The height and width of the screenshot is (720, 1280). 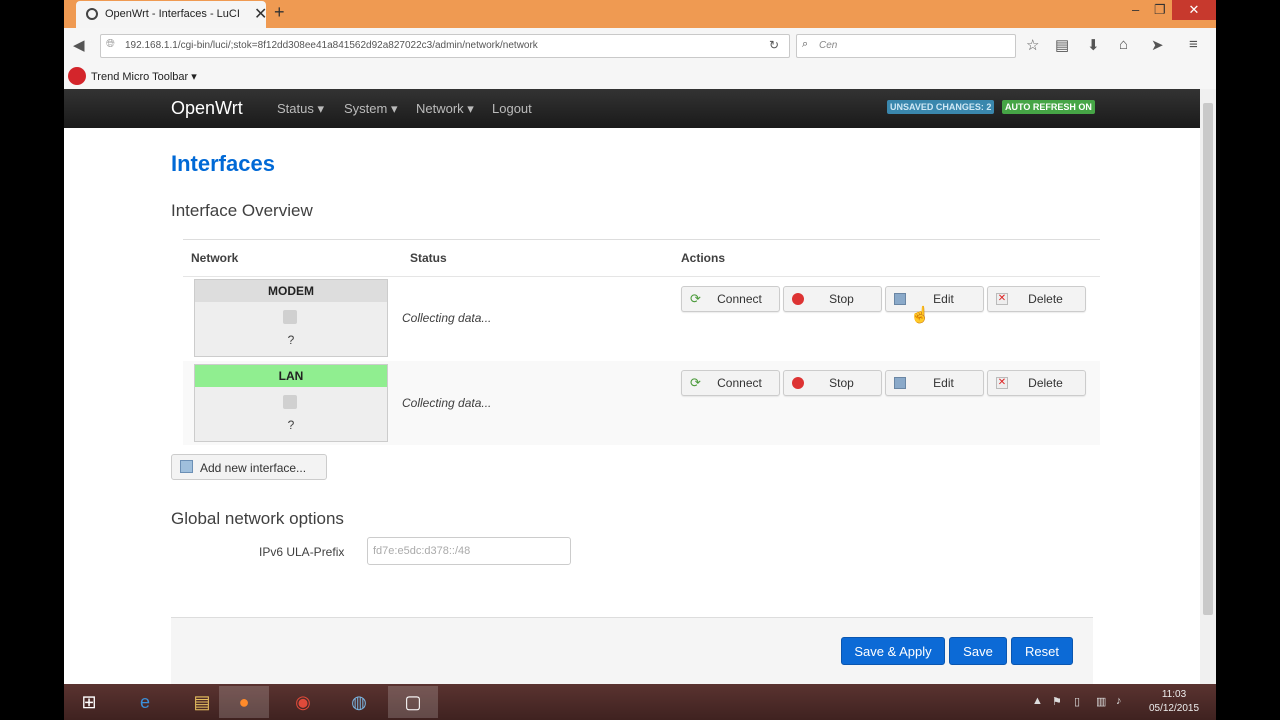 What do you see at coordinates (186, 466) in the screenshot?
I see `add-icon` at bounding box center [186, 466].